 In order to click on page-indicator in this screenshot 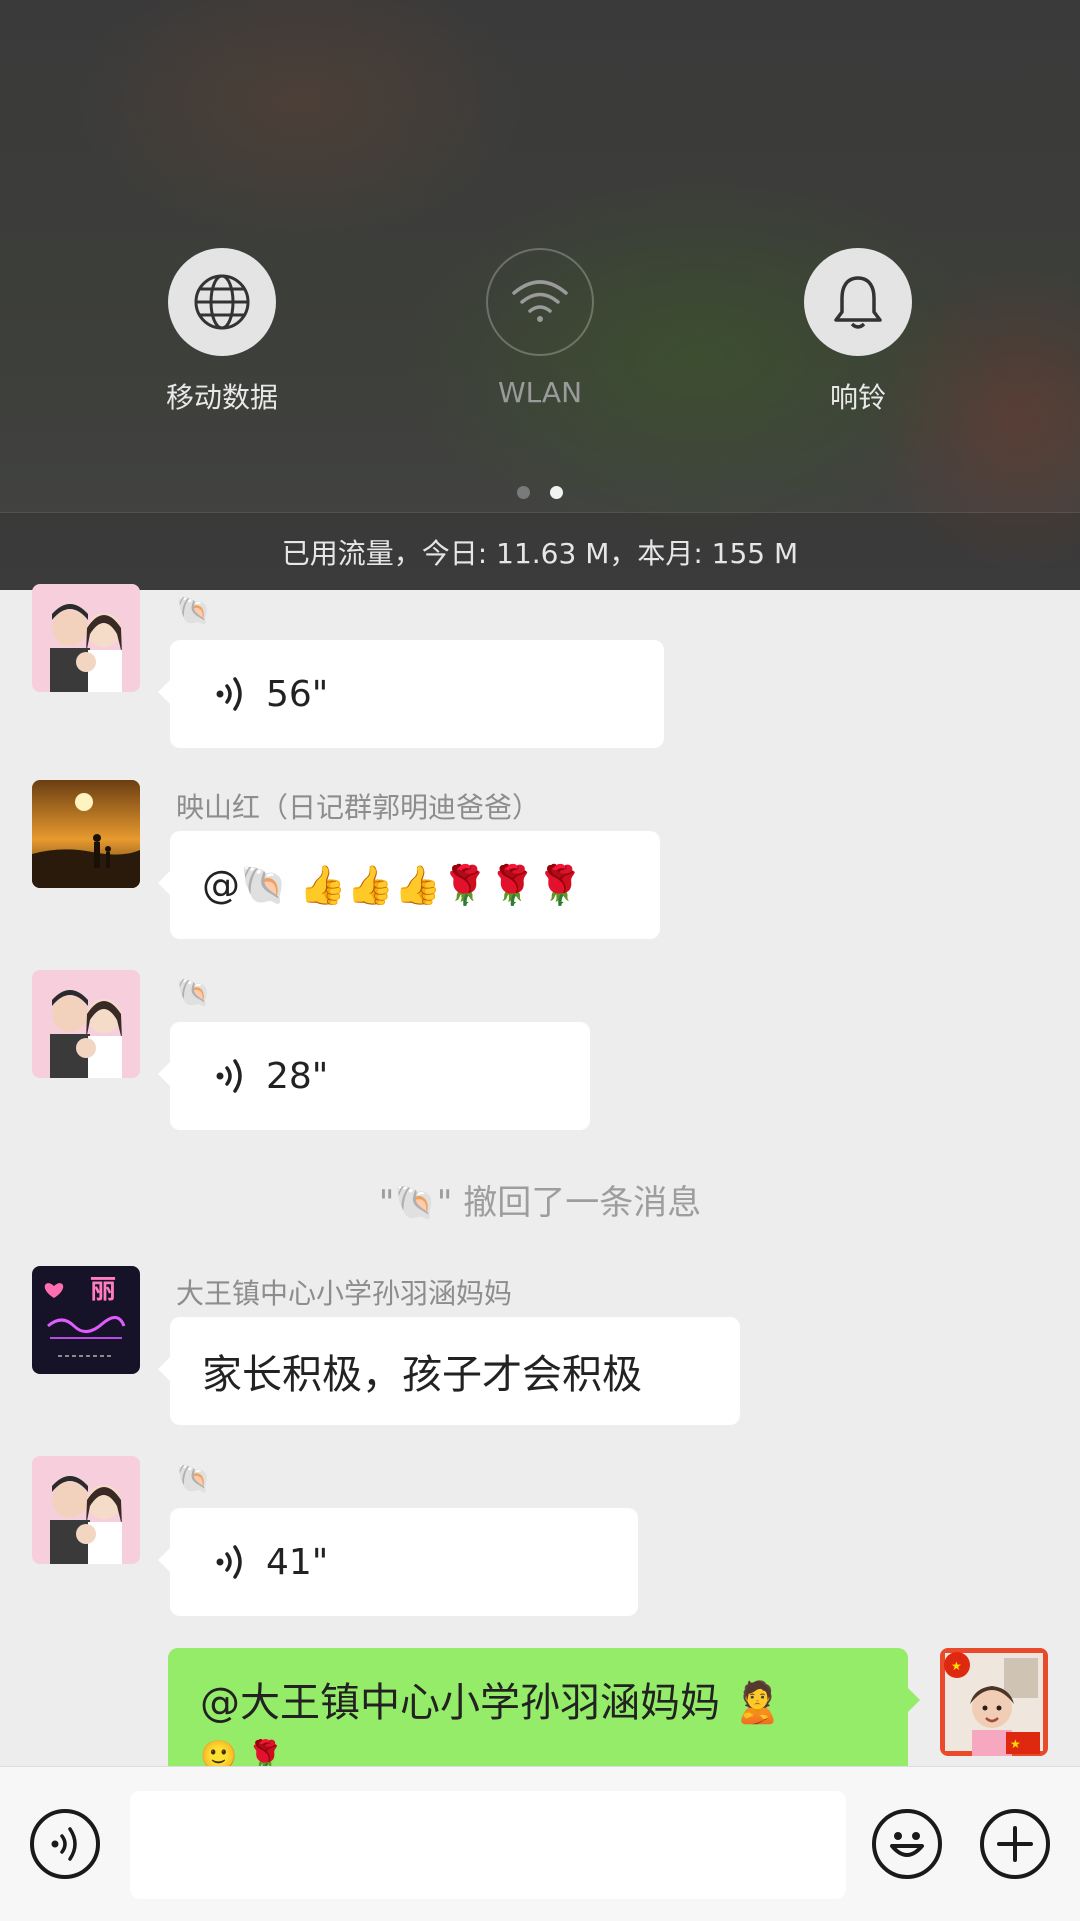, I will do `click(540, 493)`.